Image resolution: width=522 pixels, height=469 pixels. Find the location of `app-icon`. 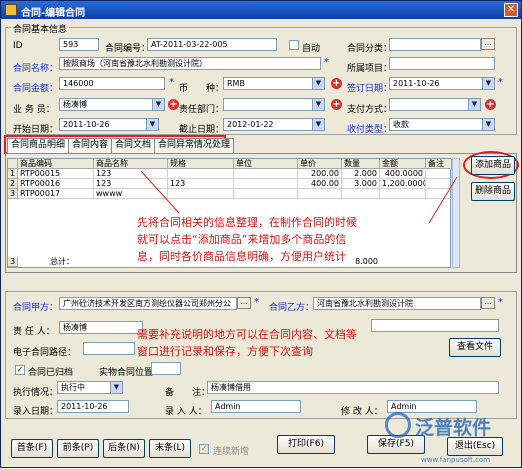

app-icon is located at coordinates (11, 10).